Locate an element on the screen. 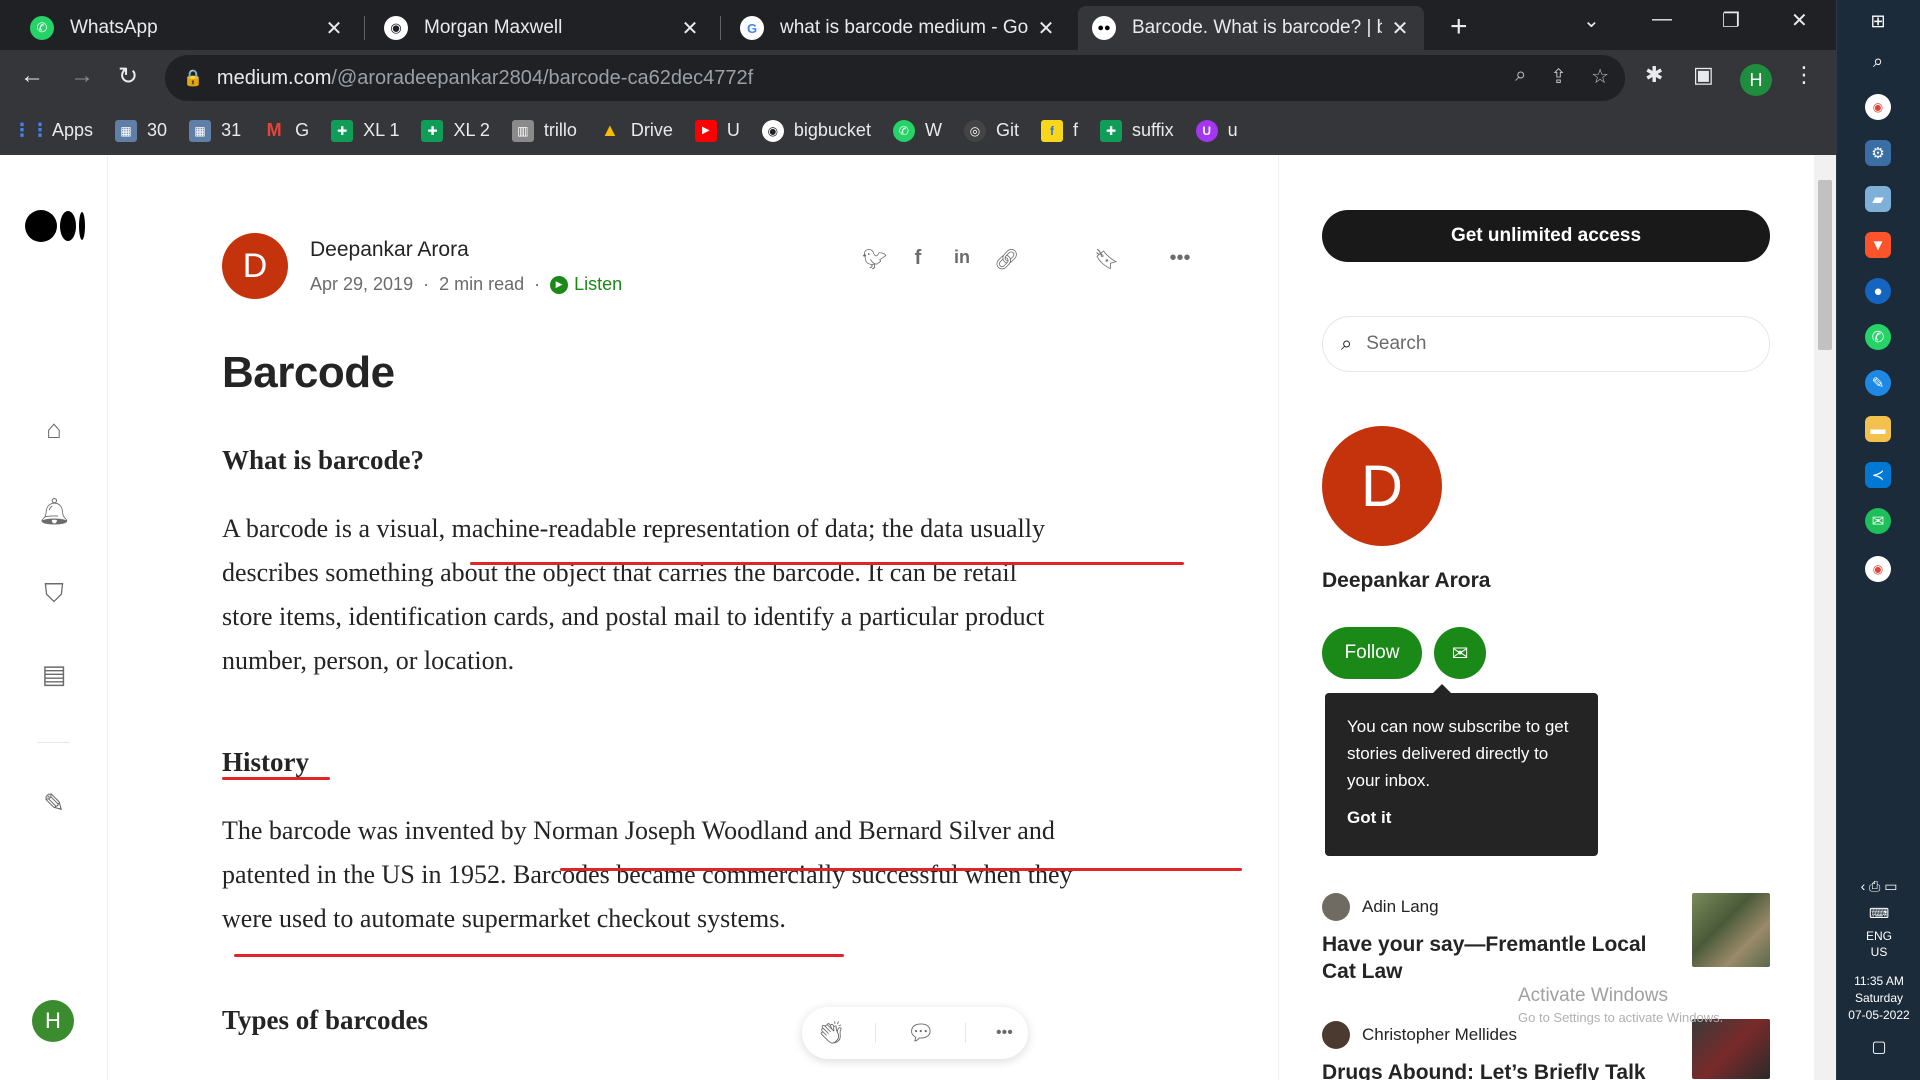 The width and height of the screenshot is (1920, 1080). bookmark-git: ◎ Git is located at coordinates (991, 130).